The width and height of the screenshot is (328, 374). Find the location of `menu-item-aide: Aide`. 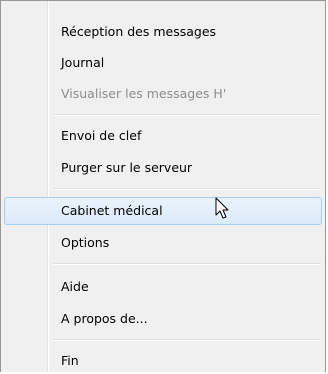

menu-item-aide: Aide is located at coordinates (163, 286).